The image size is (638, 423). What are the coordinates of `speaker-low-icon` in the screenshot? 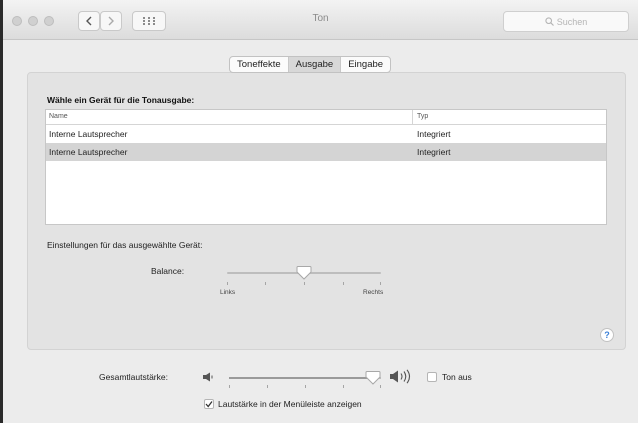 It's located at (208, 377).